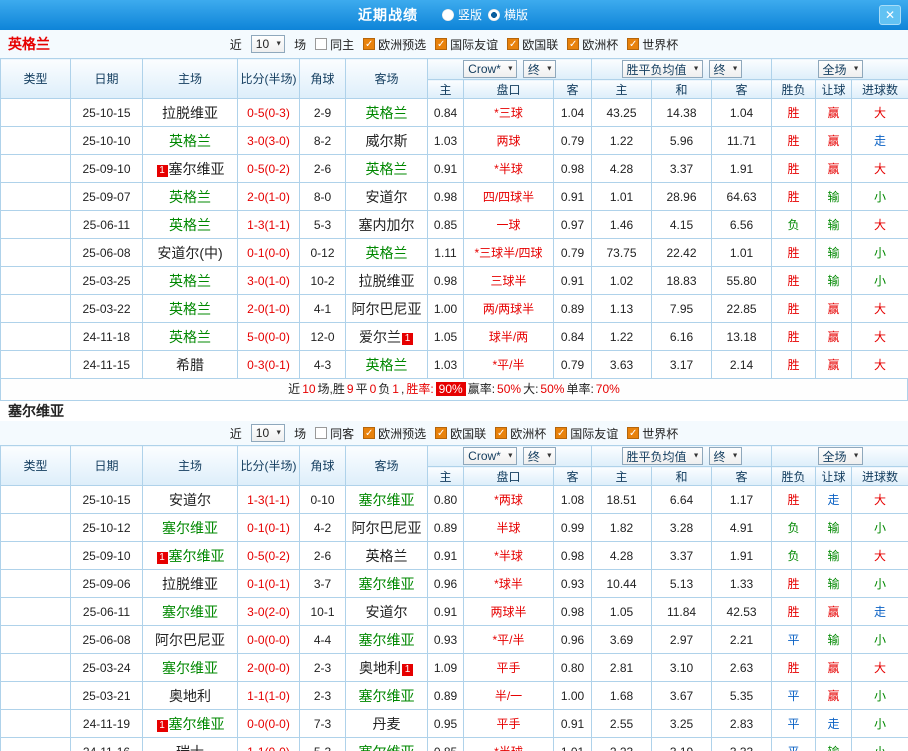 The image size is (908, 751). Describe the element at coordinates (516, 15) in the screenshot. I see `radio-label: 横版` at that location.